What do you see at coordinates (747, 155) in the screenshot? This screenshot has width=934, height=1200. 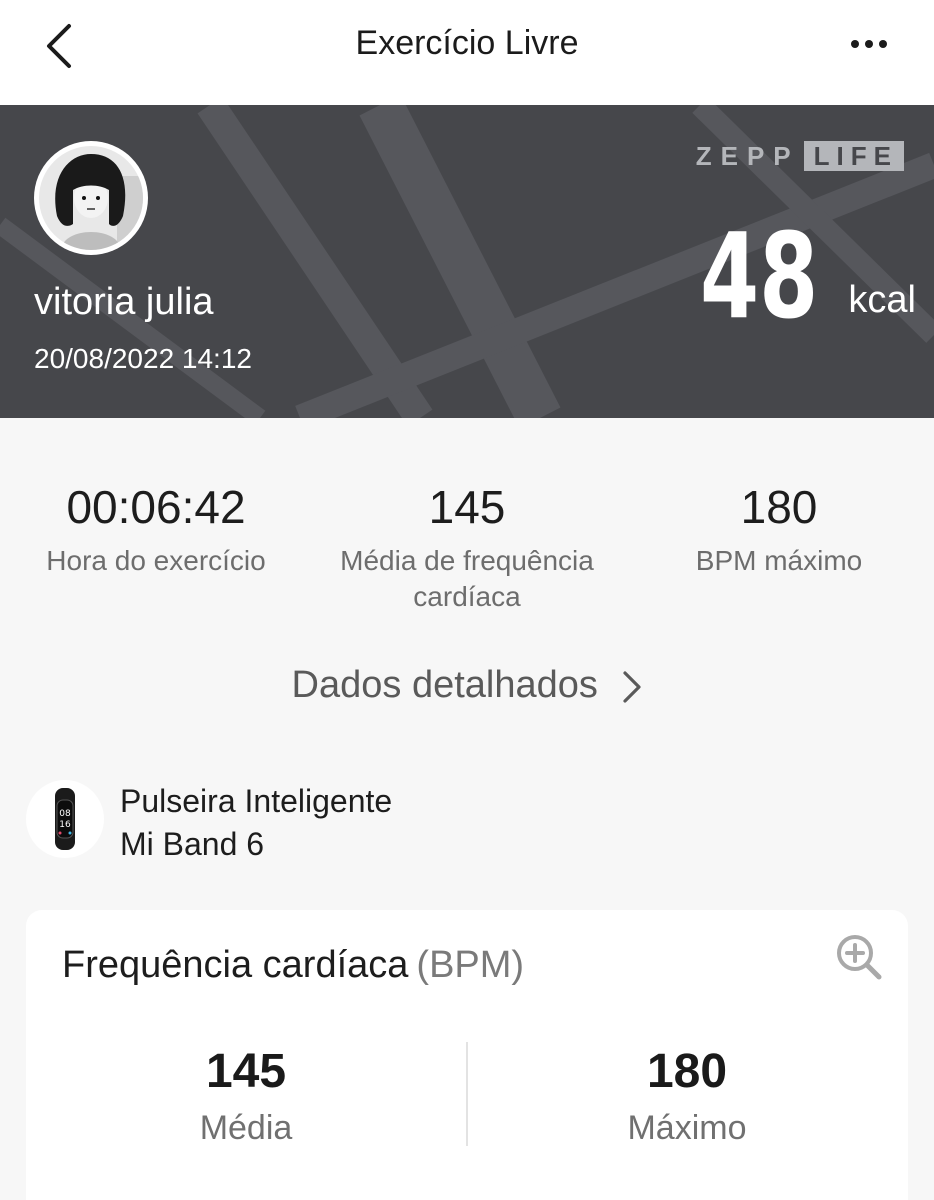 I see `brand-zepp: ZEPP` at bounding box center [747, 155].